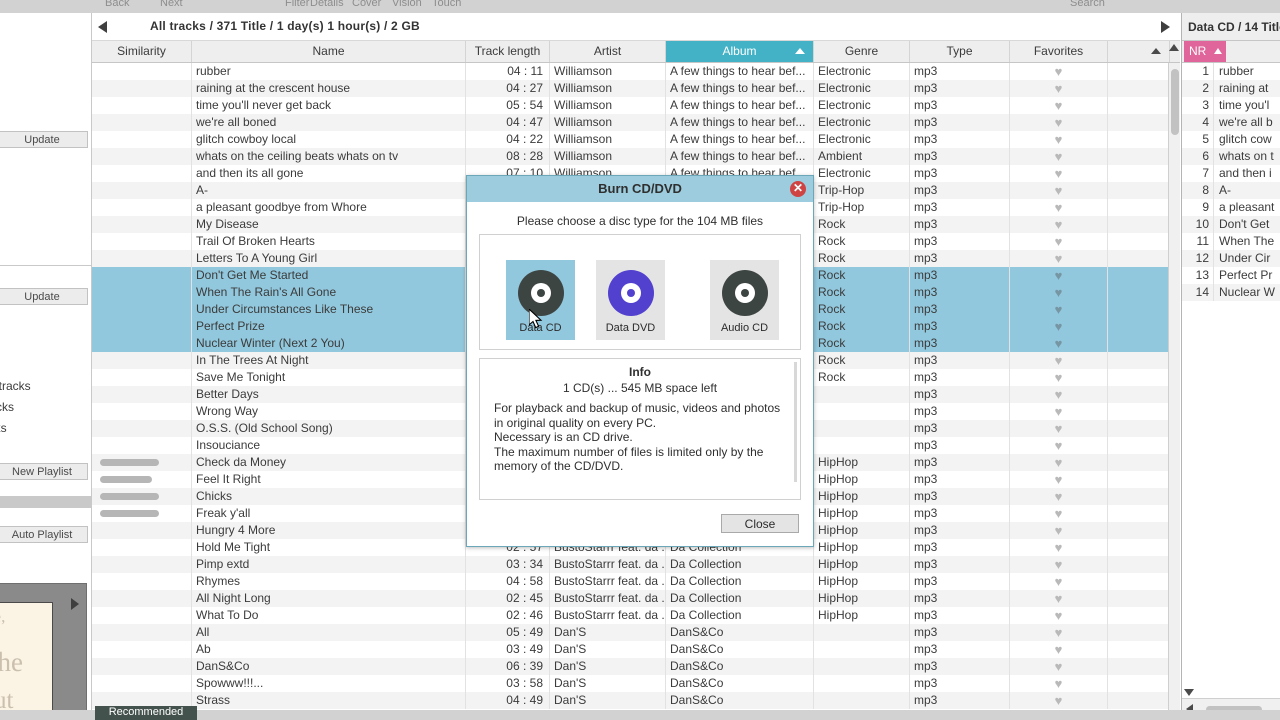 This screenshot has width=1280, height=720. What do you see at coordinates (37, 407) in the screenshot?
I see `sidebar-item-tracks-2: tracks` at bounding box center [37, 407].